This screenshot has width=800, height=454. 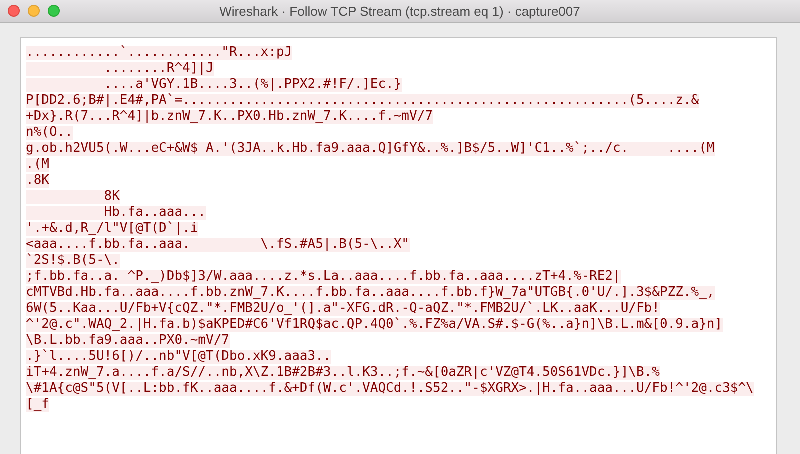 What do you see at coordinates (34, 11) in the screenshot?
I see `minimize-button` at bounding box center [34, 11].